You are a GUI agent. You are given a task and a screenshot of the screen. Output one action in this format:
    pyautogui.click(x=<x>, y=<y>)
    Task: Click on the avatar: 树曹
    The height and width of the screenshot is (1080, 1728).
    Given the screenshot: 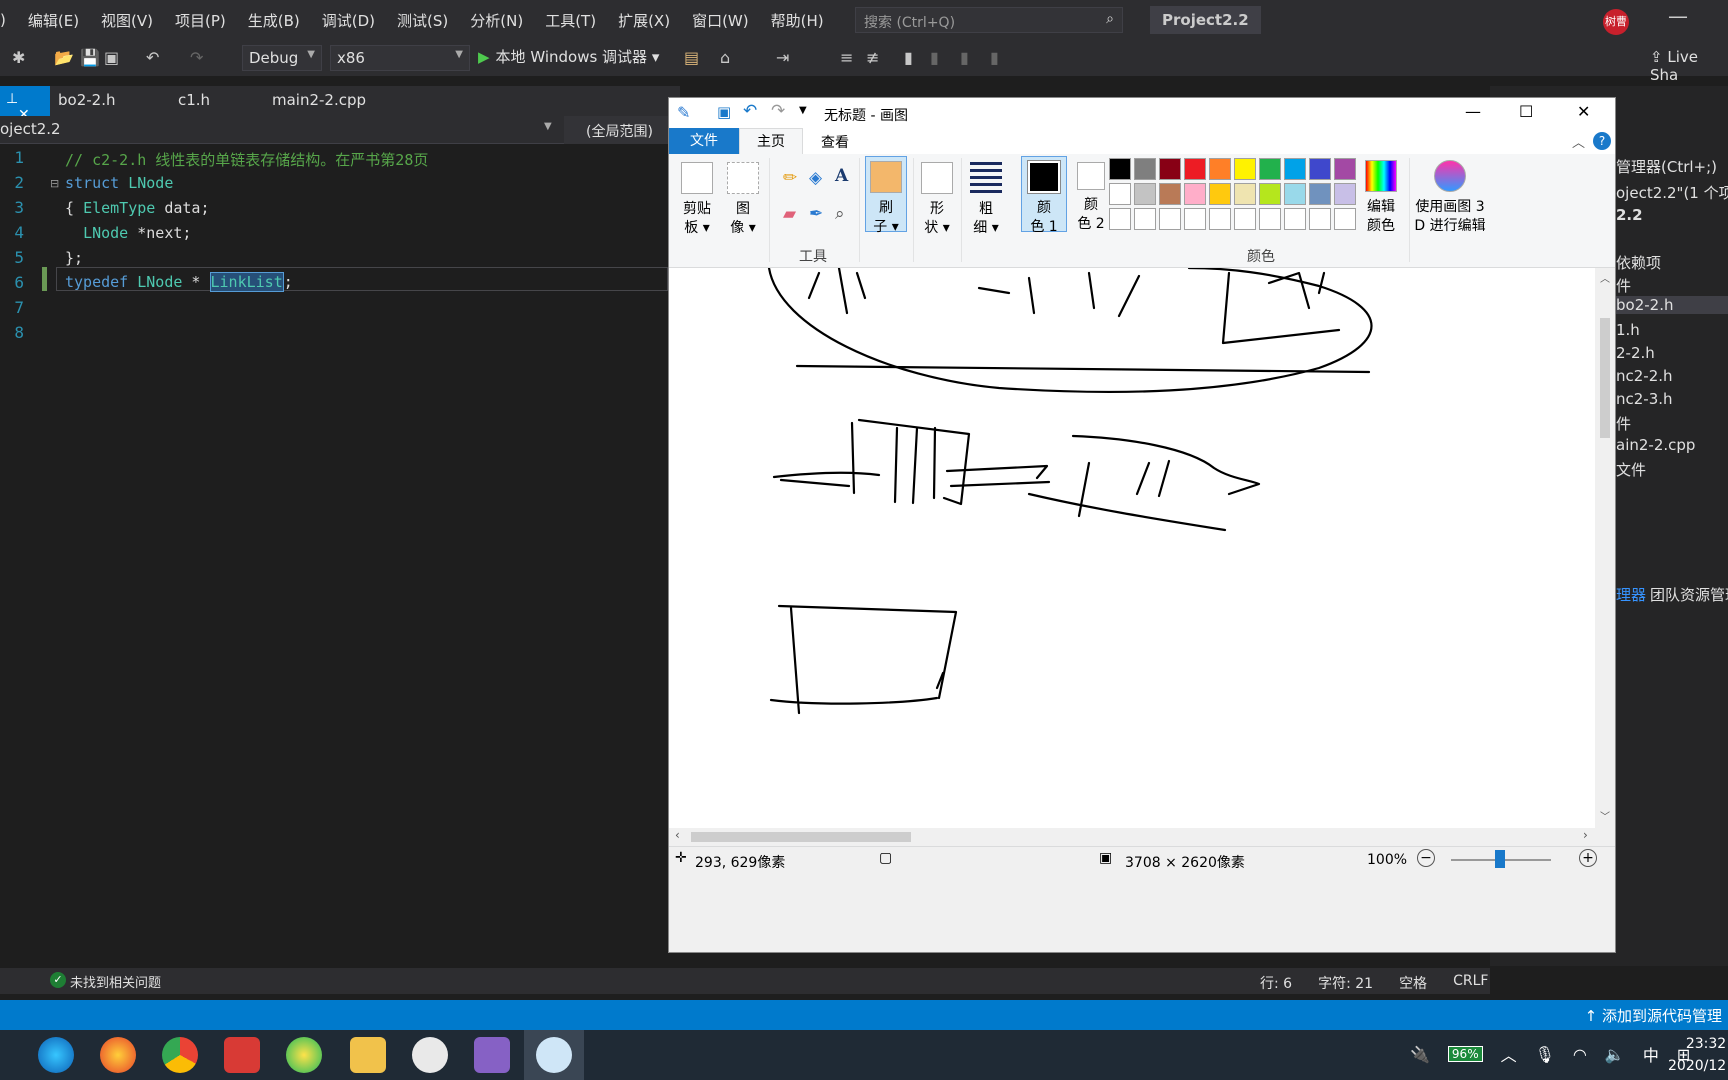 What is the action you would take?
    pyautogui.click(x=1616, y=22)
    